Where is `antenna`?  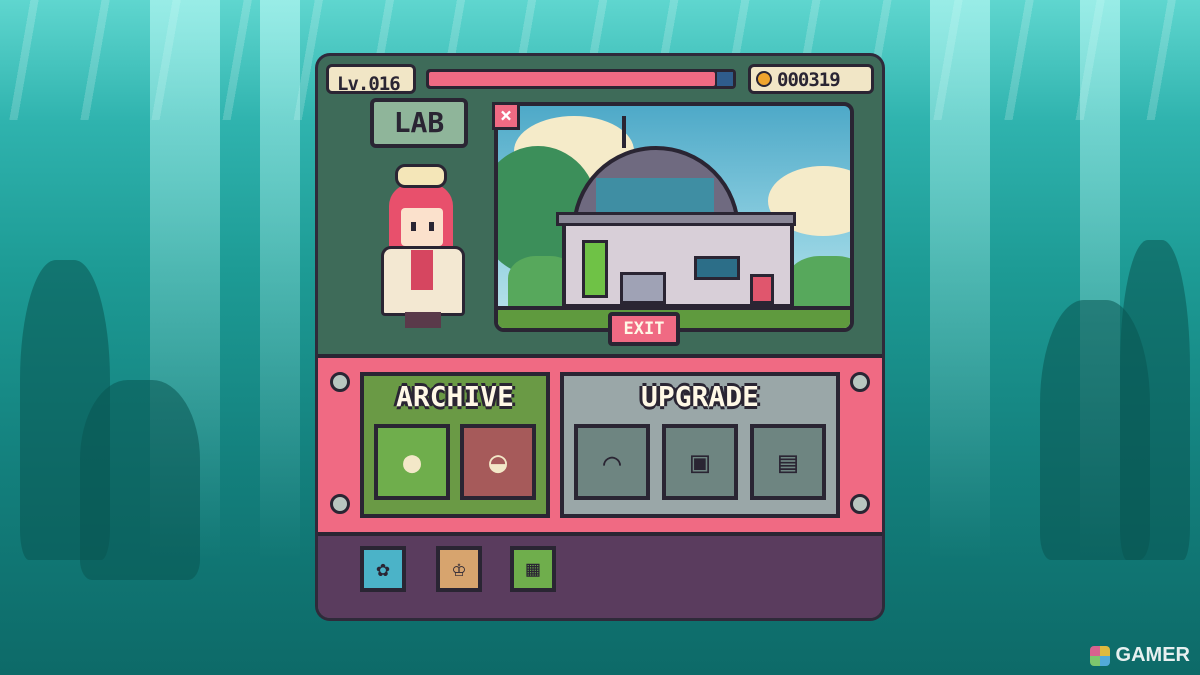
antenna is located at coordinates (624, 132).